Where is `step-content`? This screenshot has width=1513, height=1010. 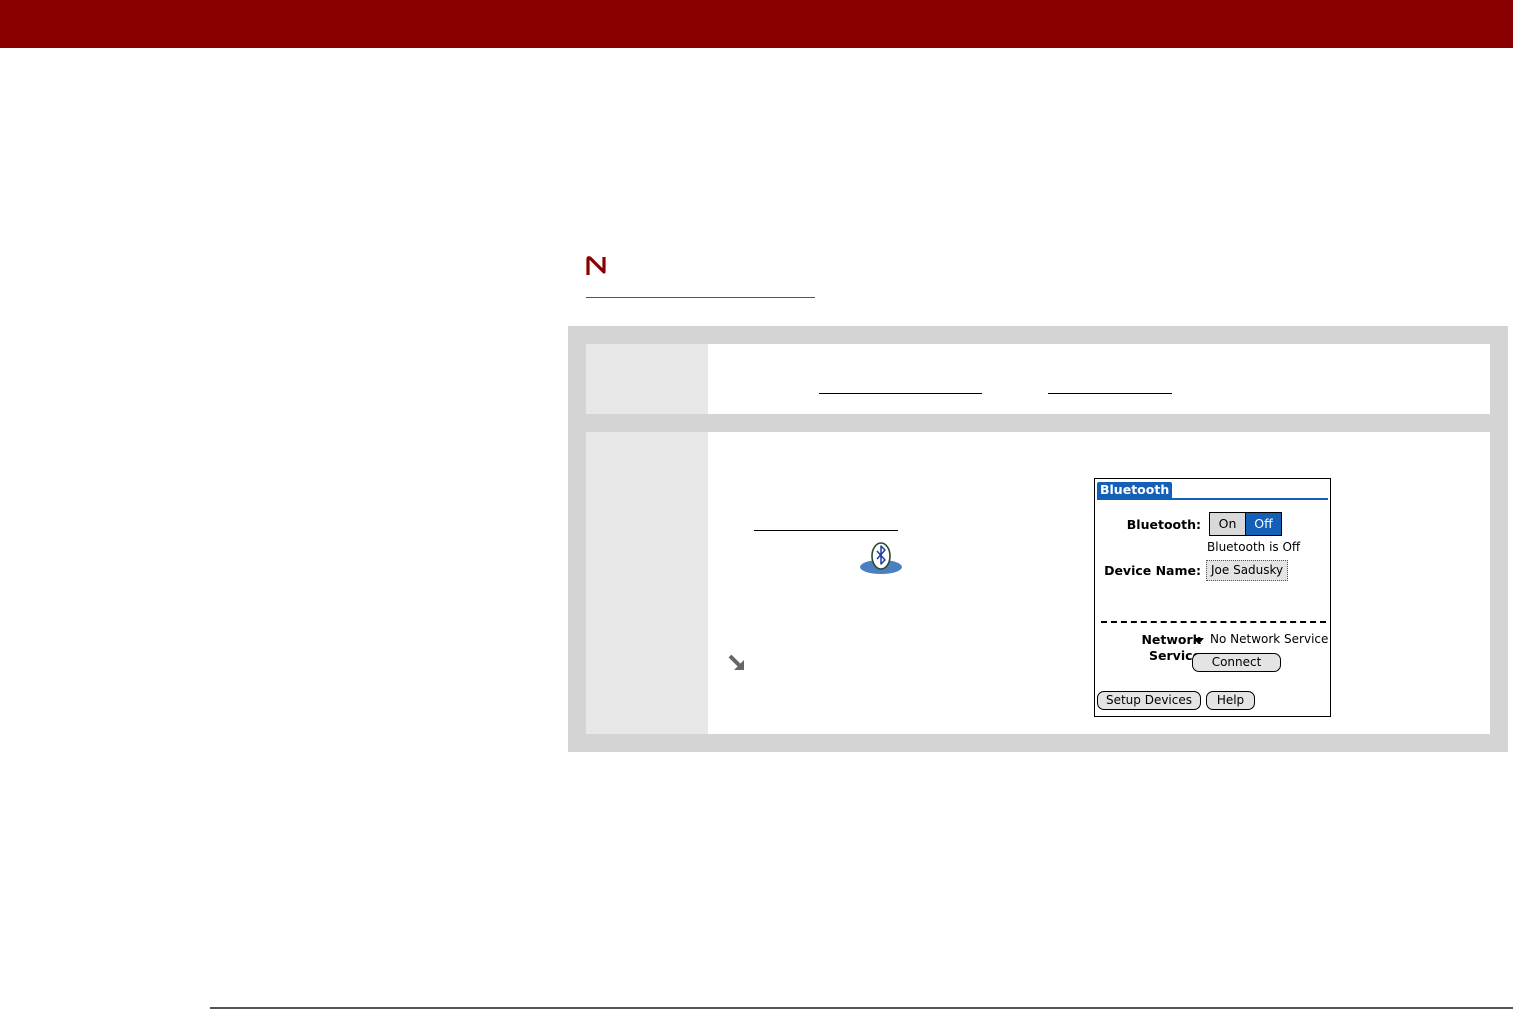 step-content is located at coordinates (1099, 379).